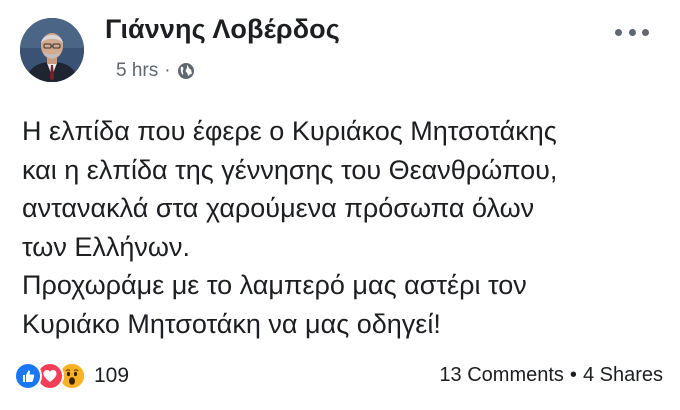 This screenshot has width=680, height=410. Describe the element at coordinates (137, 71) in the screenshot. I see `post-timestamp: 5 hrs` at that location.